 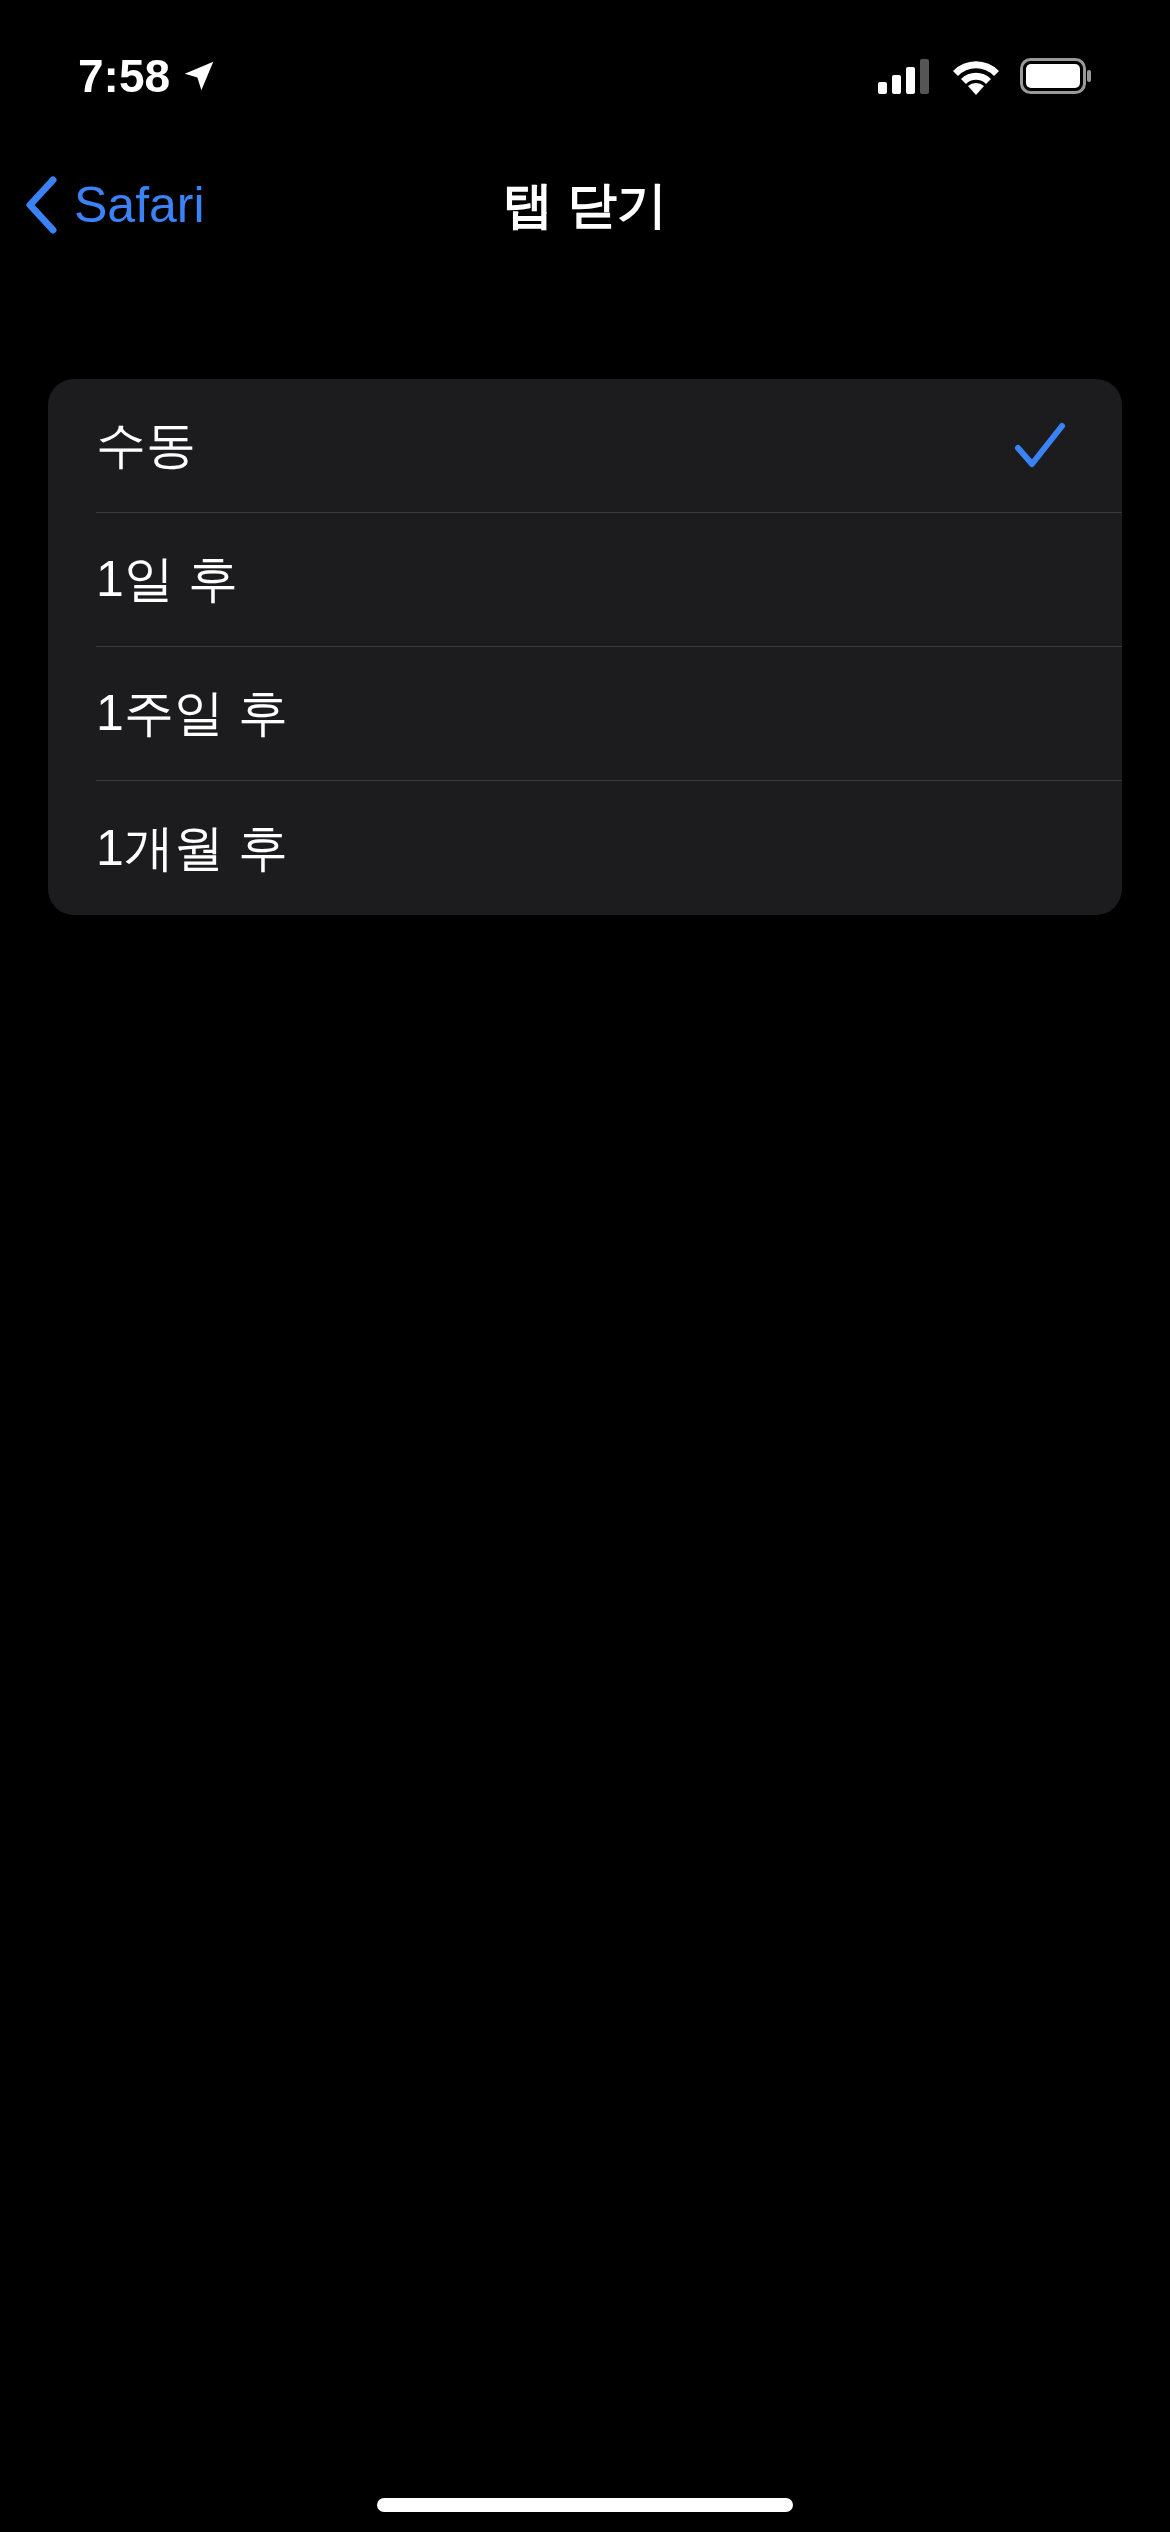 What do you see at coordinates (41, 205) in the screenshot?
I see `chevron-left-icon` at bounding box center [41, 205].